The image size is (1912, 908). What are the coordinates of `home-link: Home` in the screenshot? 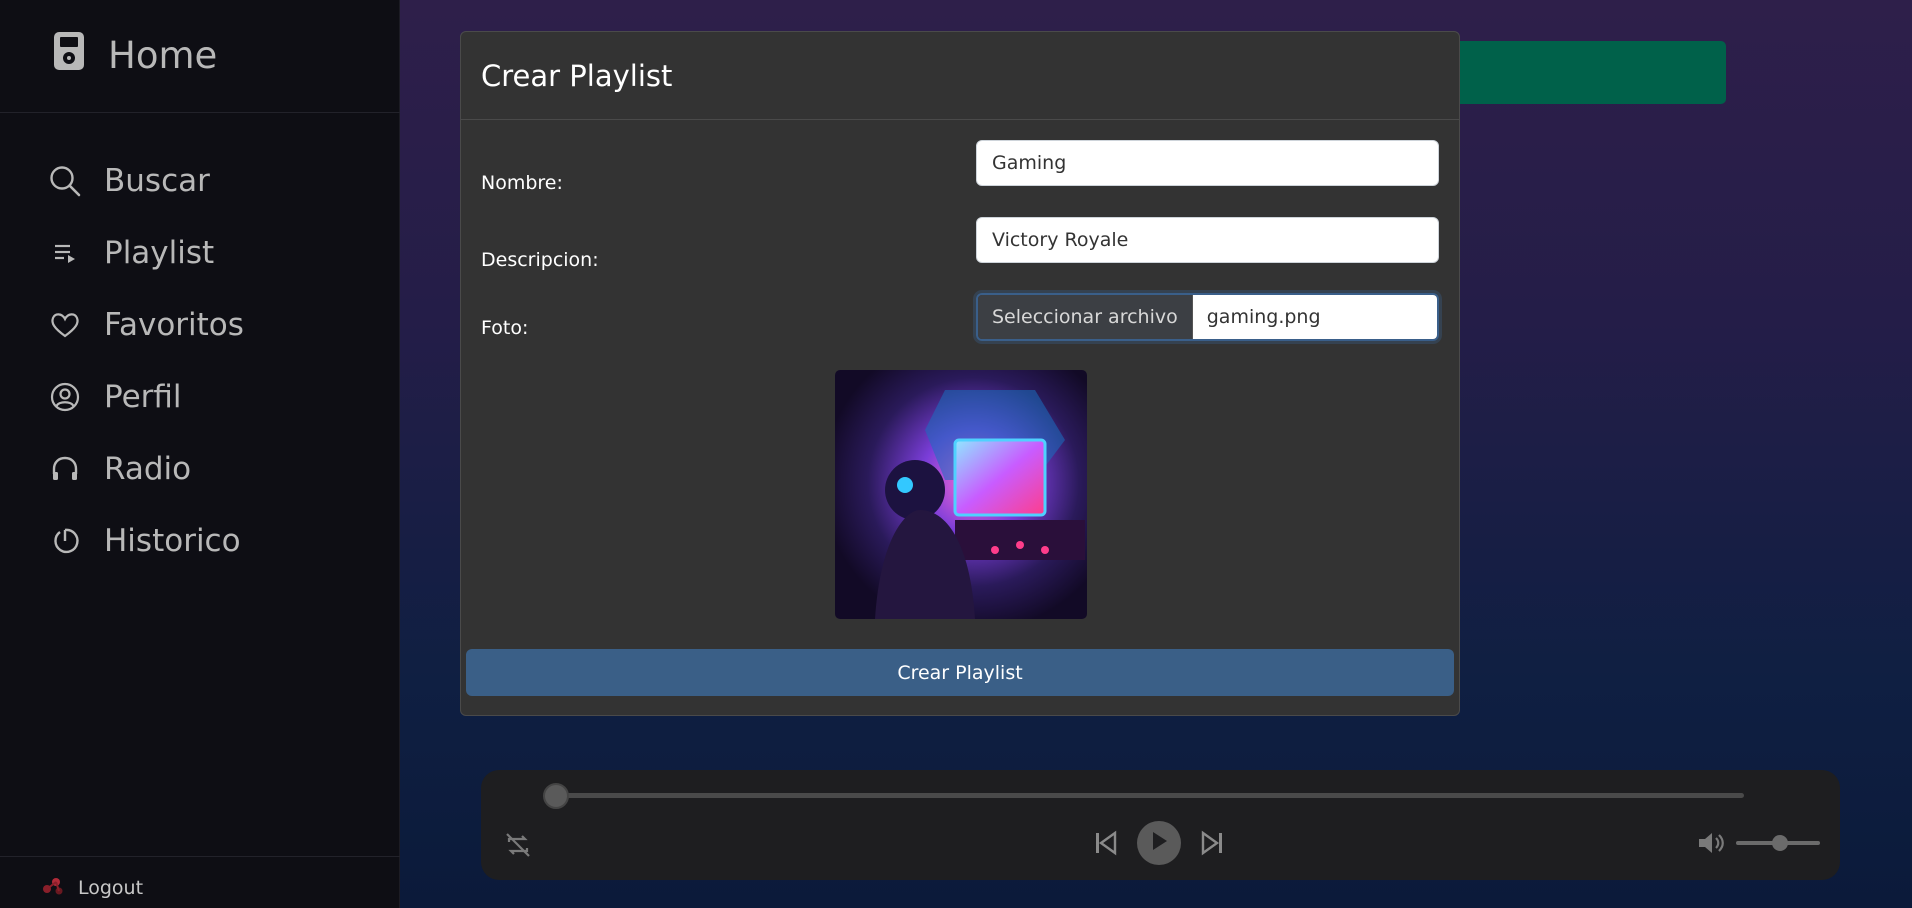 It's located at (134, 55).